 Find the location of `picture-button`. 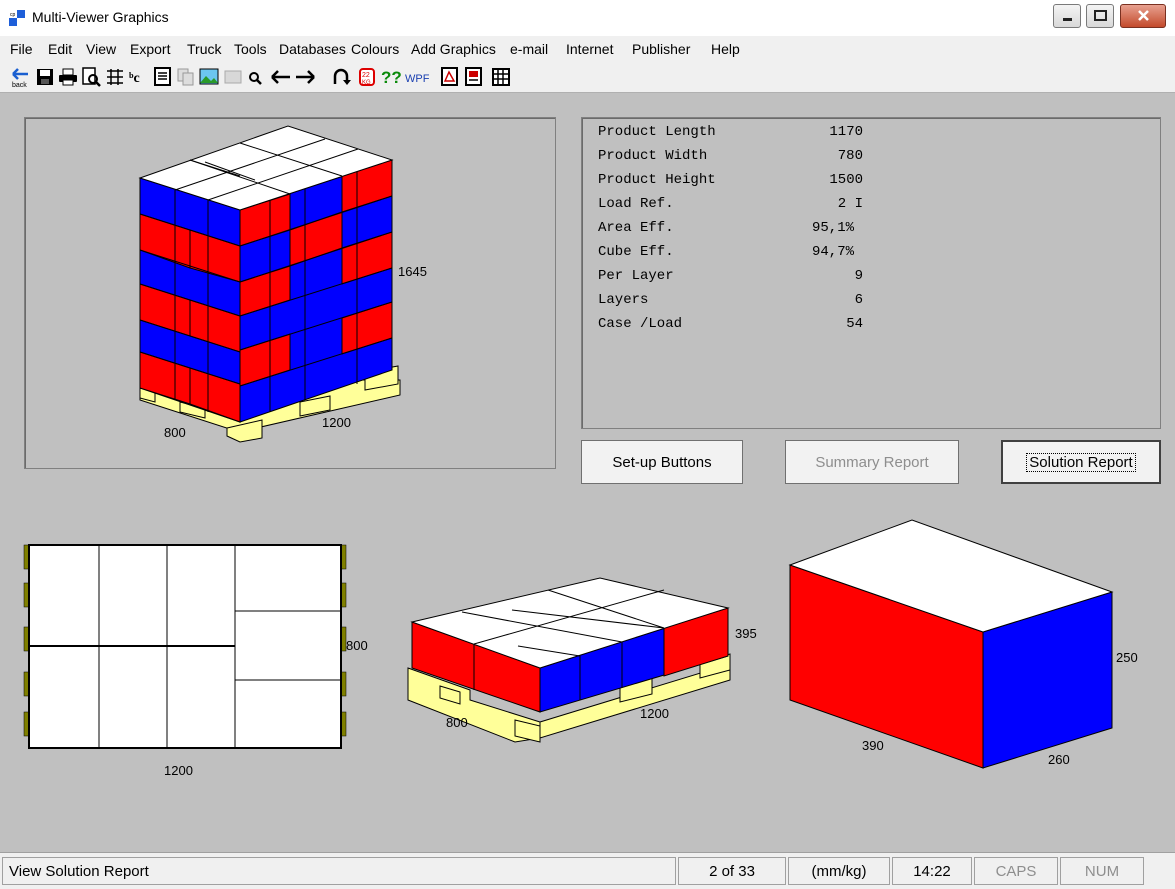

picture-button is located at coordinates (209, 77).